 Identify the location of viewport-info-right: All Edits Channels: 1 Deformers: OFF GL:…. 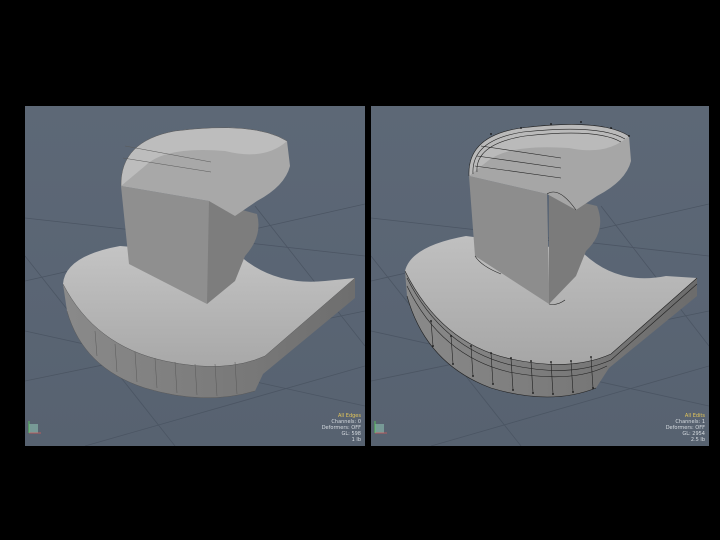
(685, 428).